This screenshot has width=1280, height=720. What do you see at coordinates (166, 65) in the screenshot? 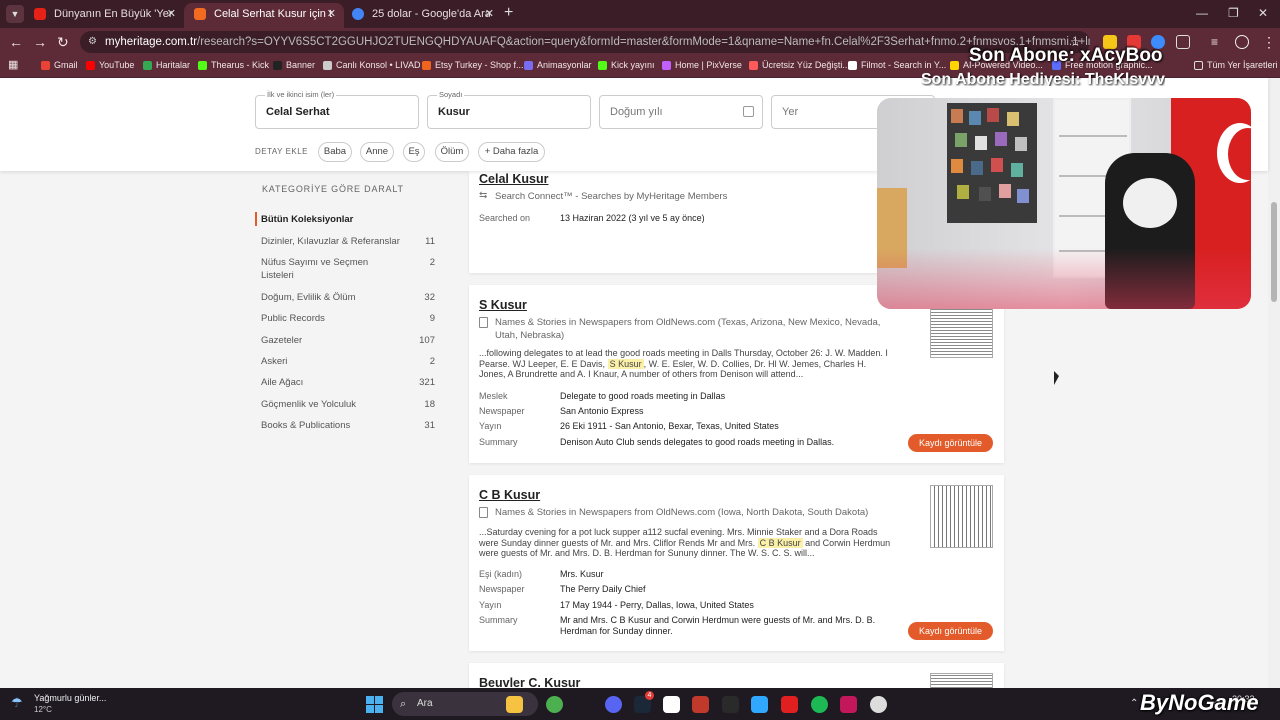
I see `bookmark-item: Haritalar` at bounding box center [166, 65].